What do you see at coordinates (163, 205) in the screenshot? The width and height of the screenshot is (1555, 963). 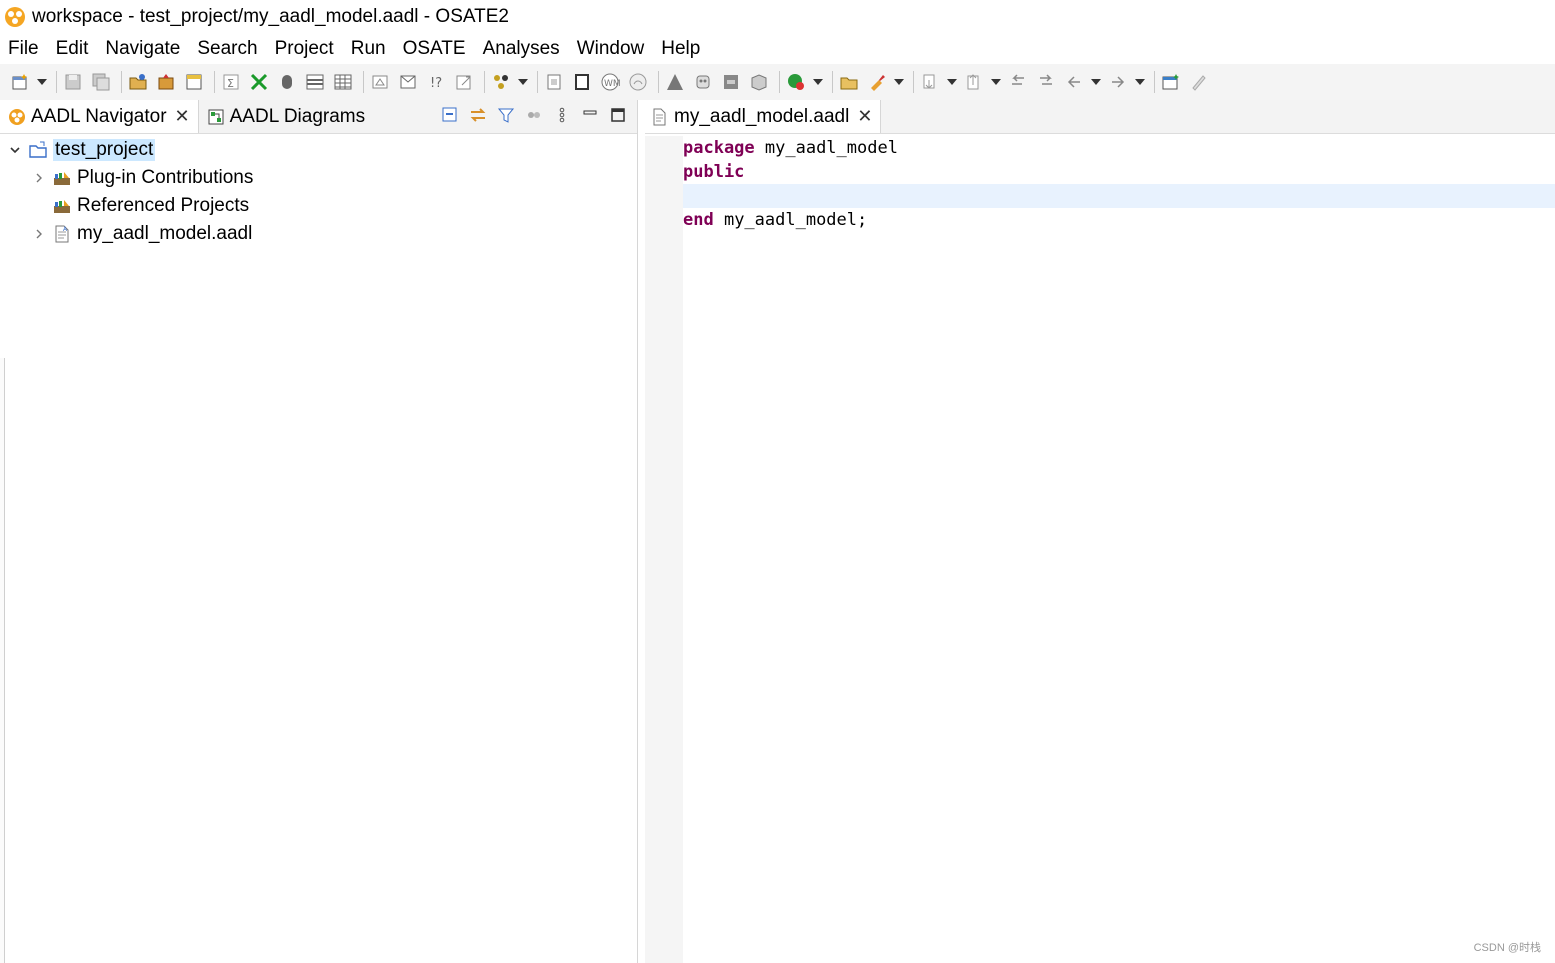 I see `tree-item-label: Referenced Projects` at bounding box center [163, 205].